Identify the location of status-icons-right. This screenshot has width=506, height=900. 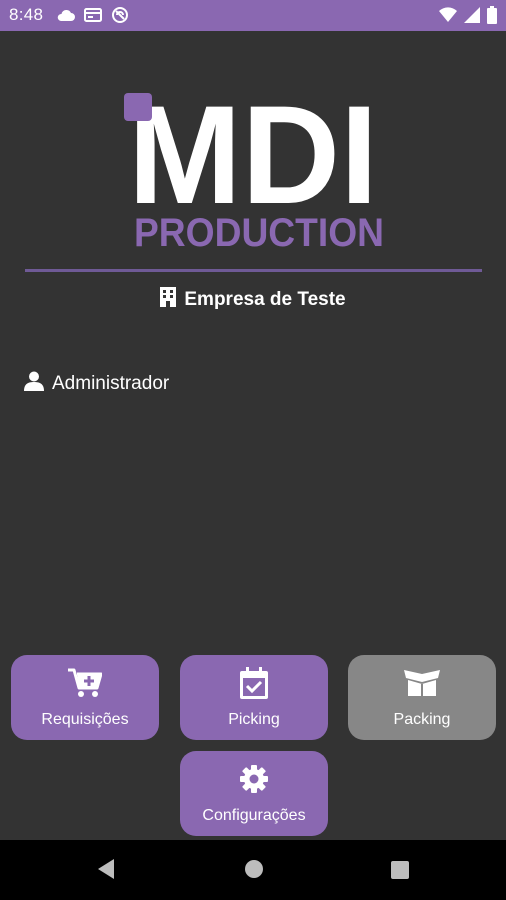
(468, 17).